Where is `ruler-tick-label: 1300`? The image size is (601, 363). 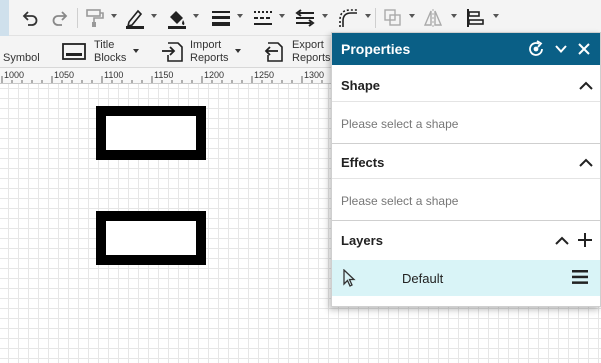
ruler-tick-label: 1300 is located at coordinates (314, 75).